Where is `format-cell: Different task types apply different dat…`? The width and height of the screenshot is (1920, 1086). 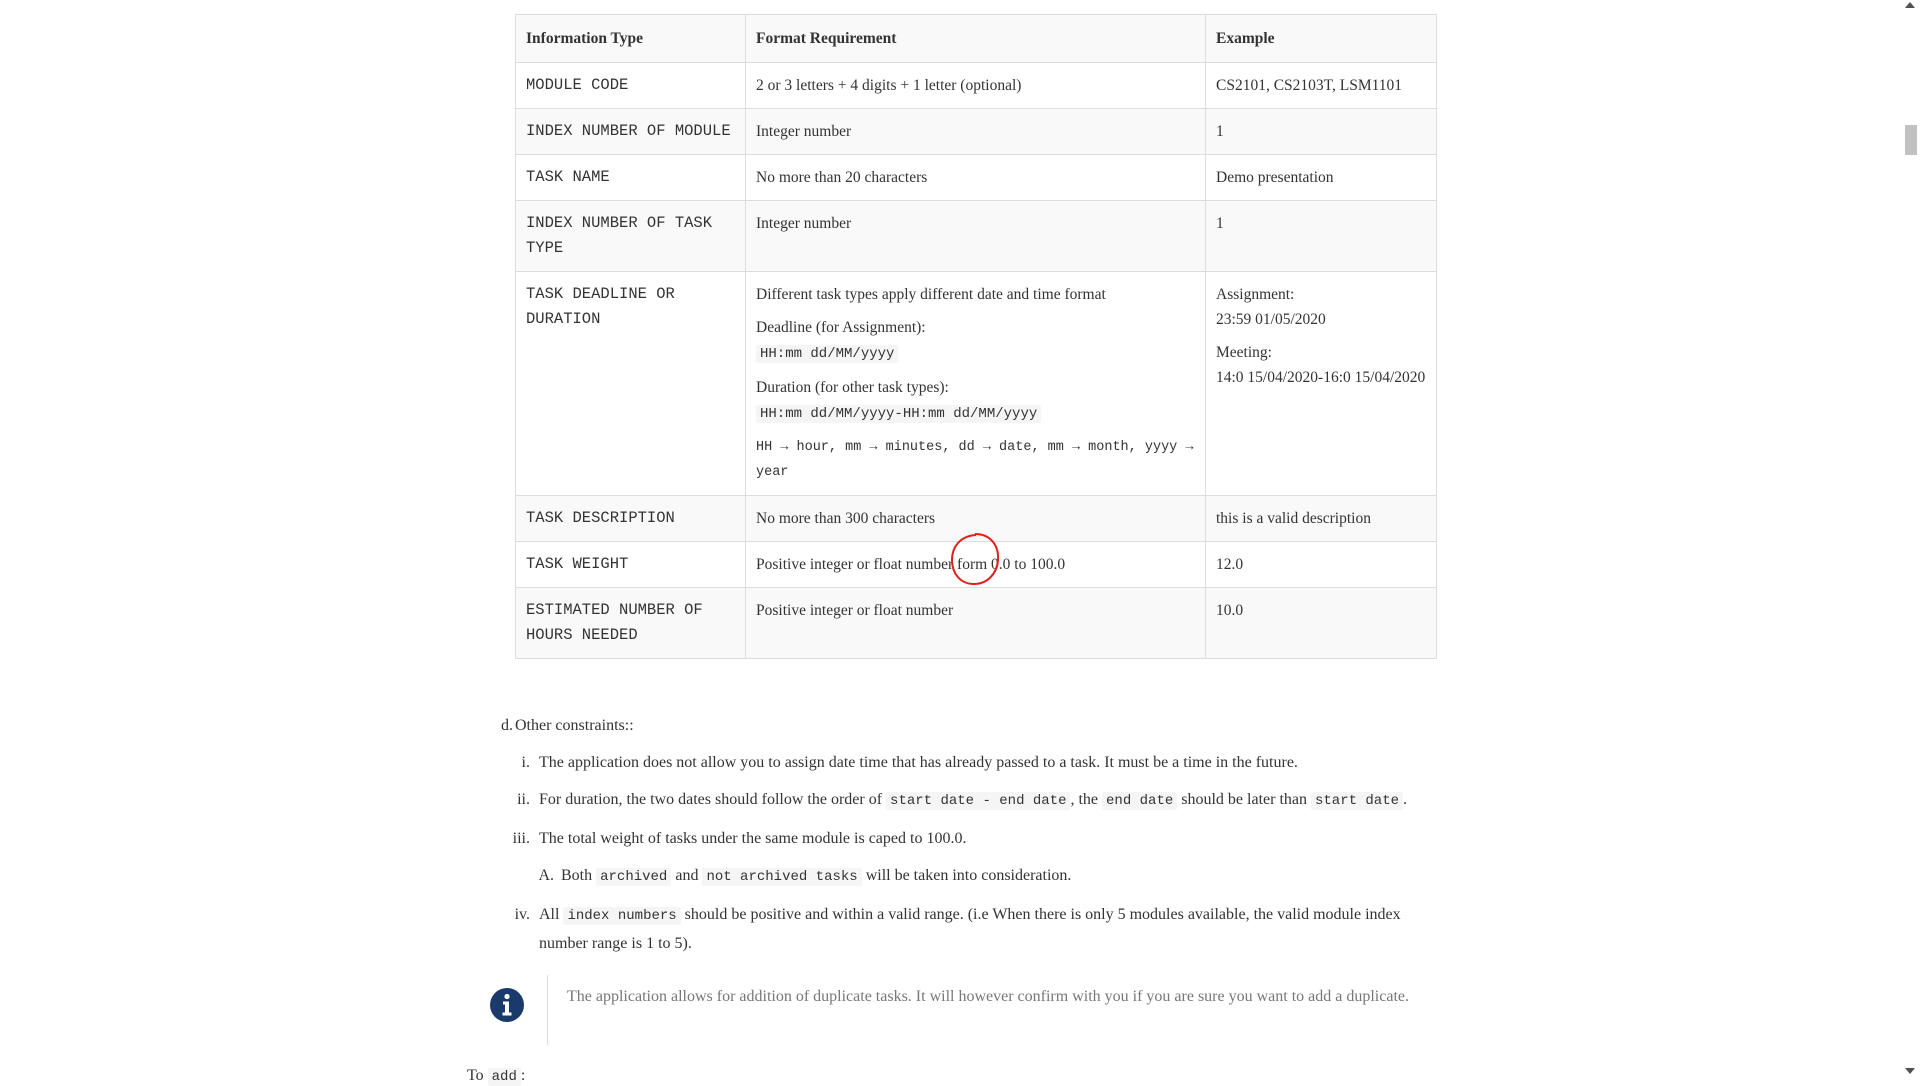
format-cell: Different task types apply different dat… is located at coordinates (975, 383).